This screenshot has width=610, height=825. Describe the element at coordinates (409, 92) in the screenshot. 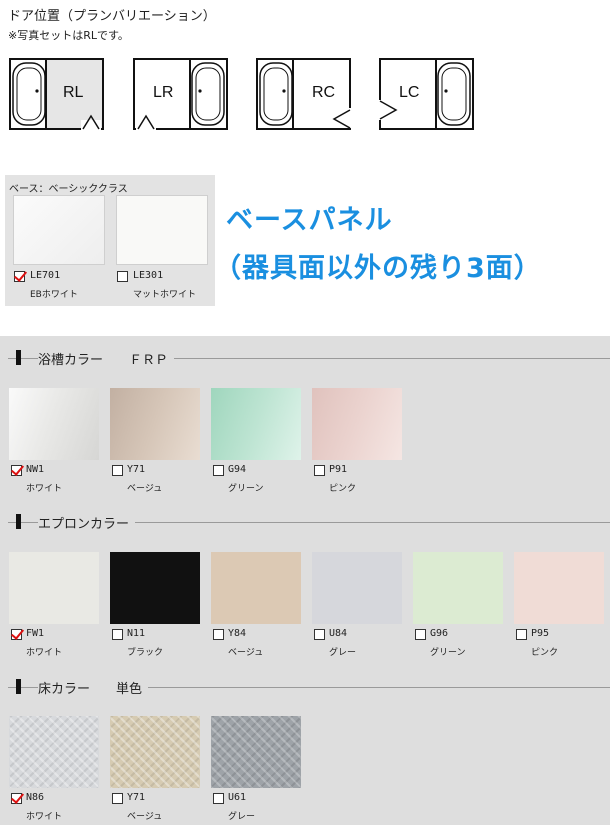

I see `plan-lc-label: LC` at that location.